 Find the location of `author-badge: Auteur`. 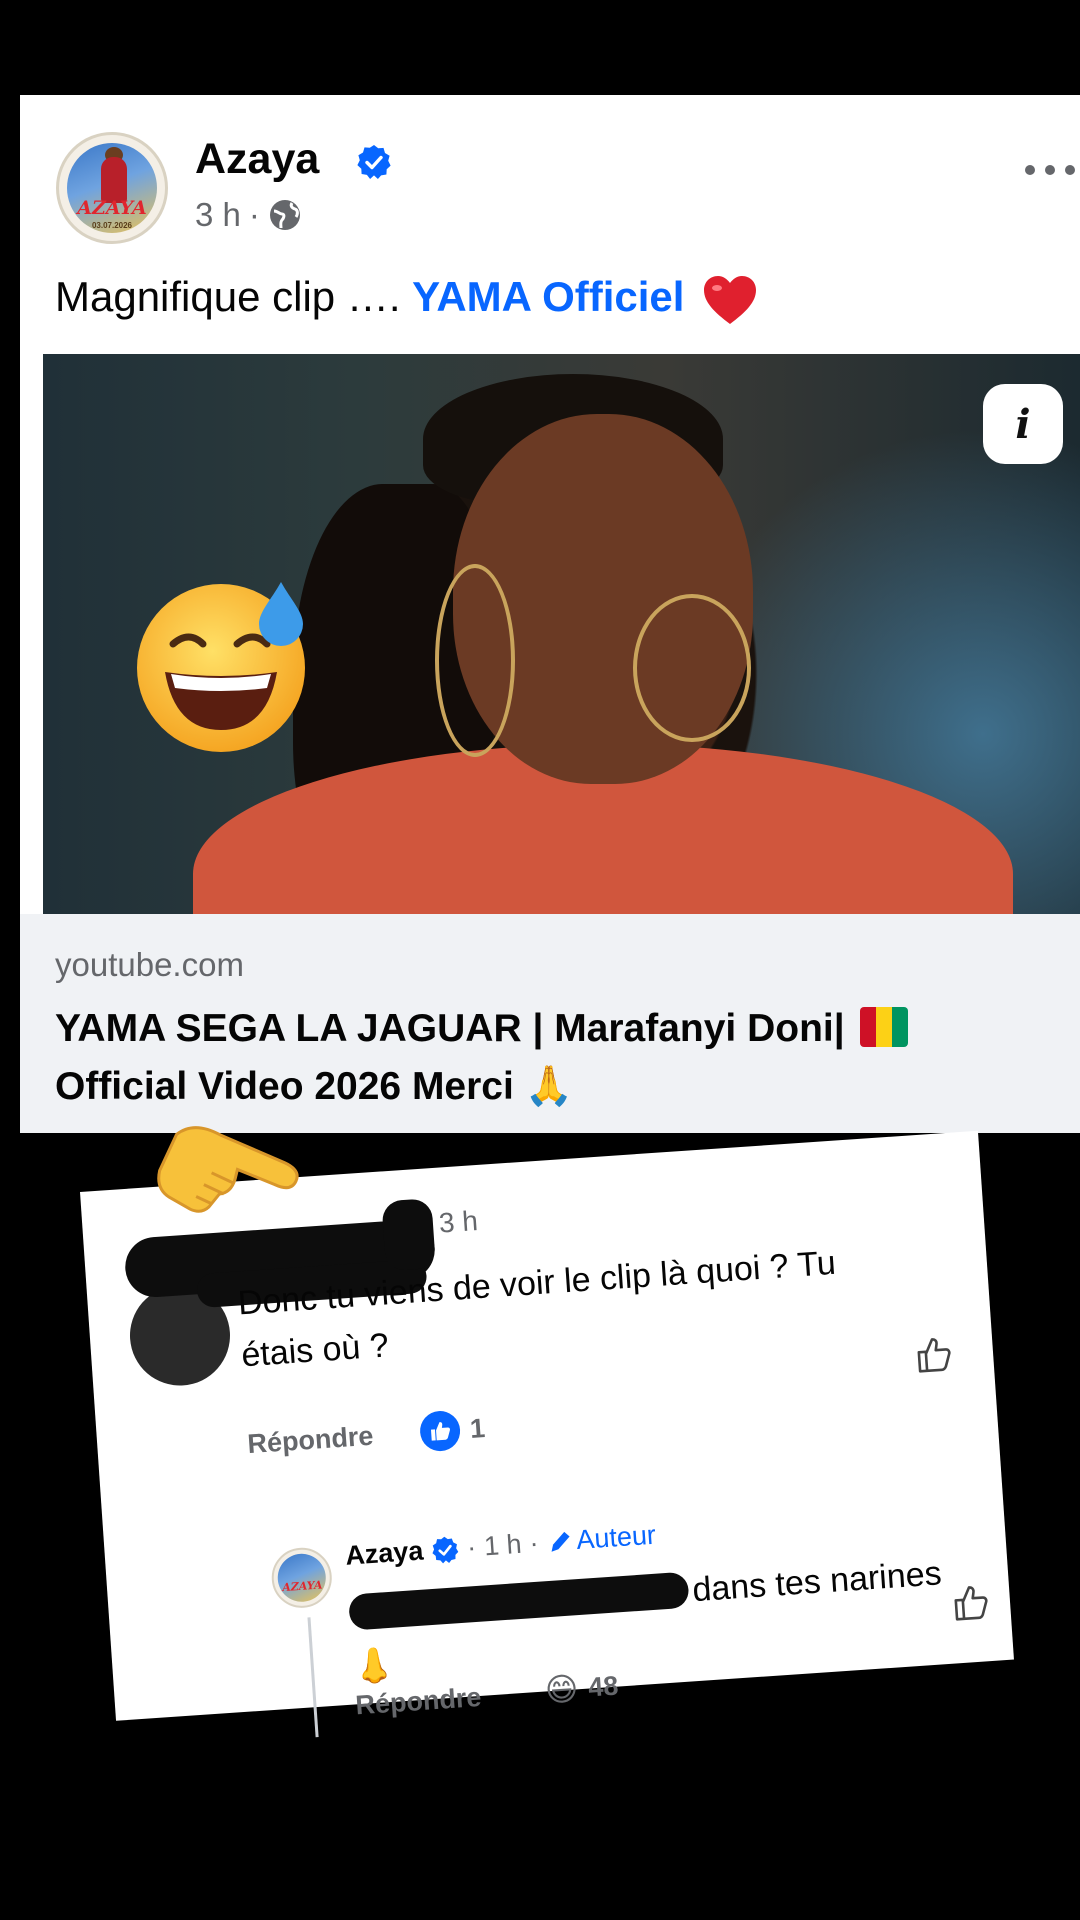

author-badge: Auteur is located at coordinates (601, 1539).